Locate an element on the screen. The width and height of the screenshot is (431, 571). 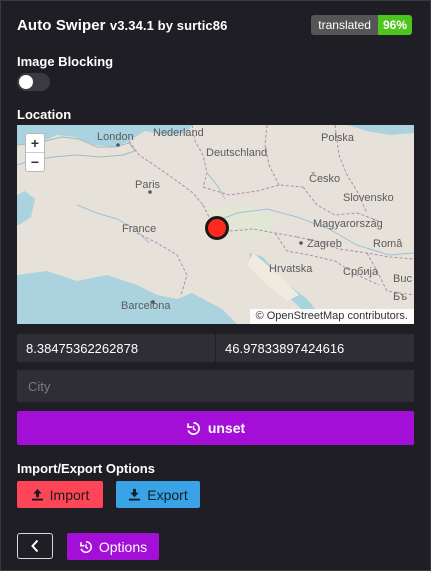
export-button-label: Export is located at coordinates (167, 494).